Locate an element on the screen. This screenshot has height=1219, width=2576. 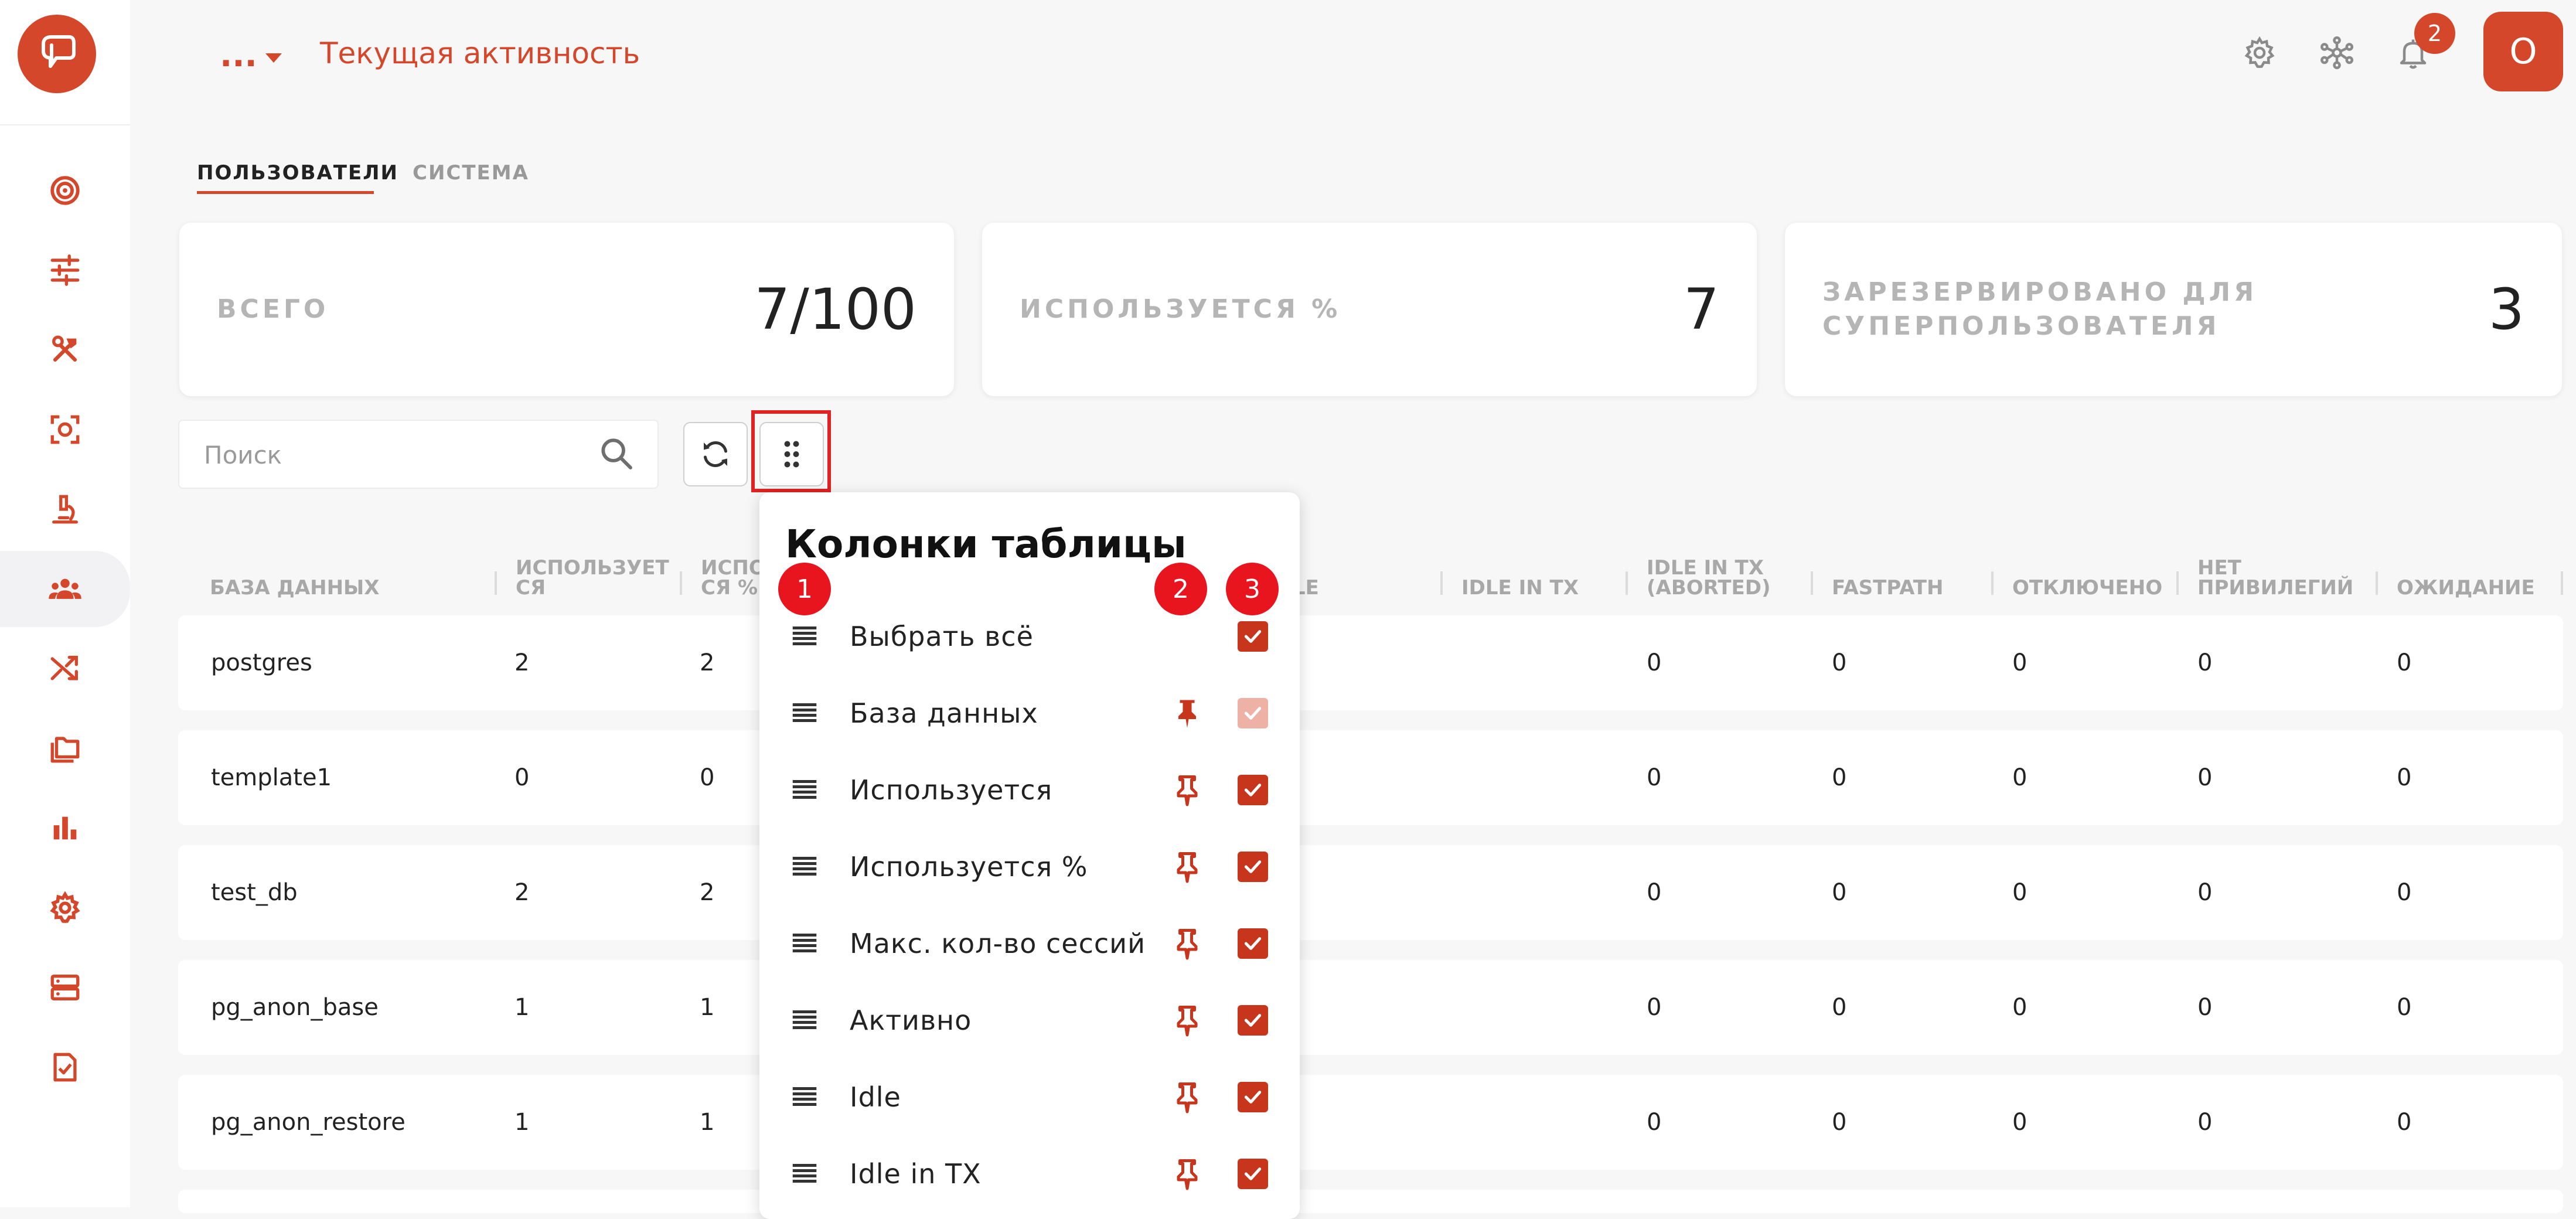
network-icon is located at coordinates (2337, 53).